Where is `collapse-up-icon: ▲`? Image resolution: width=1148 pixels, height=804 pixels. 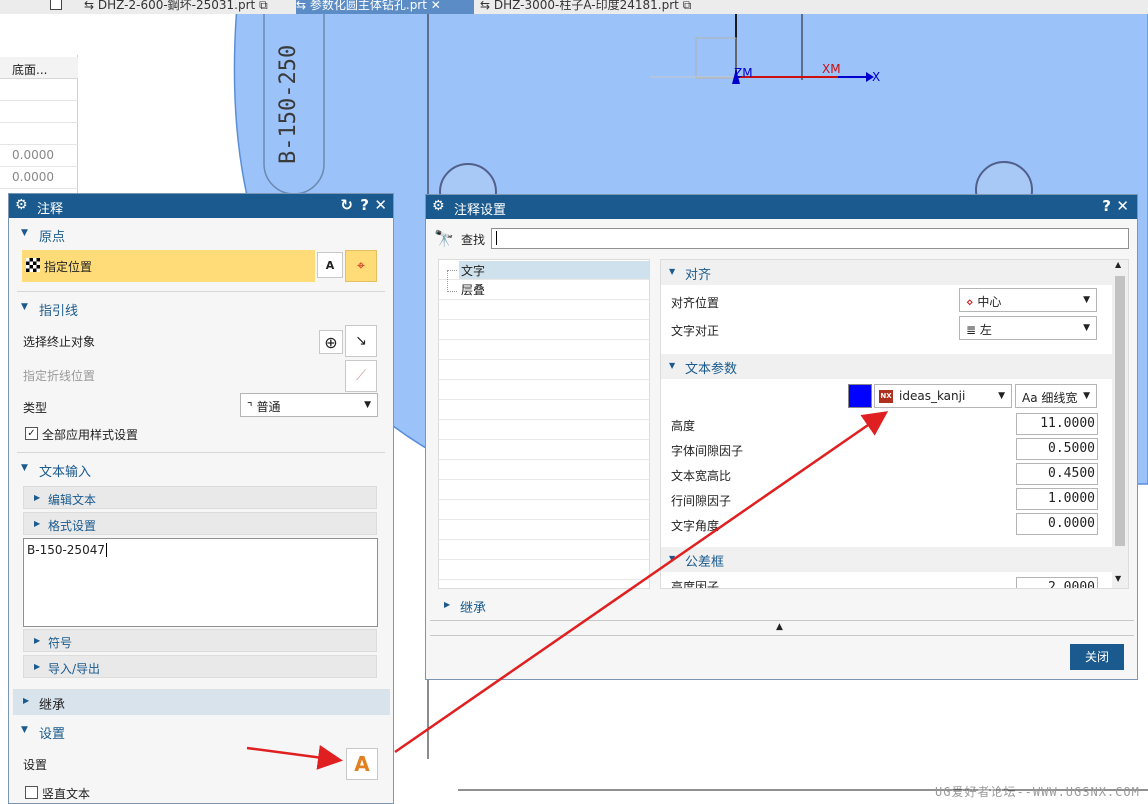
collapse-up-icon: ▲ is located at coordinates (779, 627).